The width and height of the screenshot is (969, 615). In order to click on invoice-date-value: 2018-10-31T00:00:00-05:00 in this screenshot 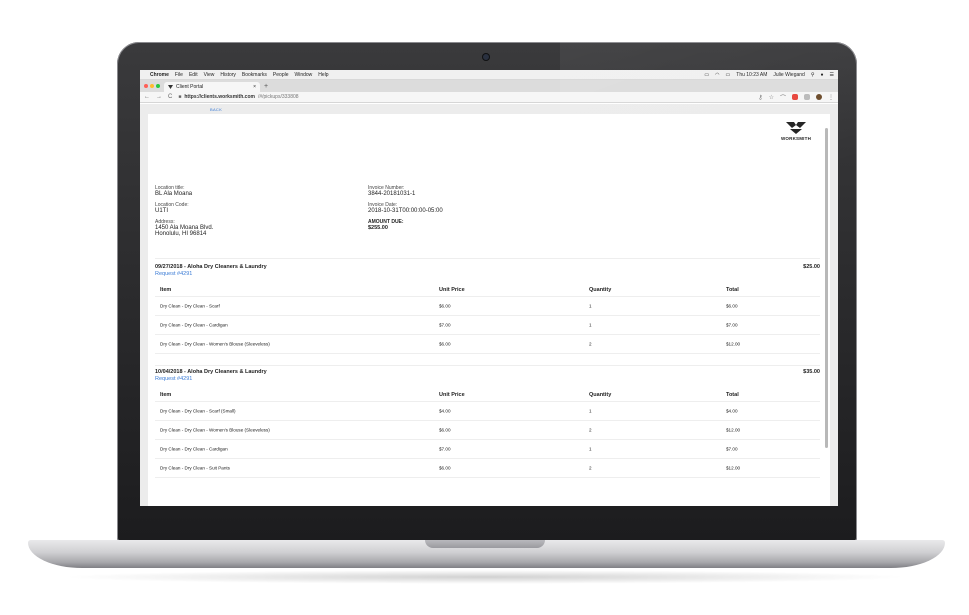, I will do `click(405, 211)`.